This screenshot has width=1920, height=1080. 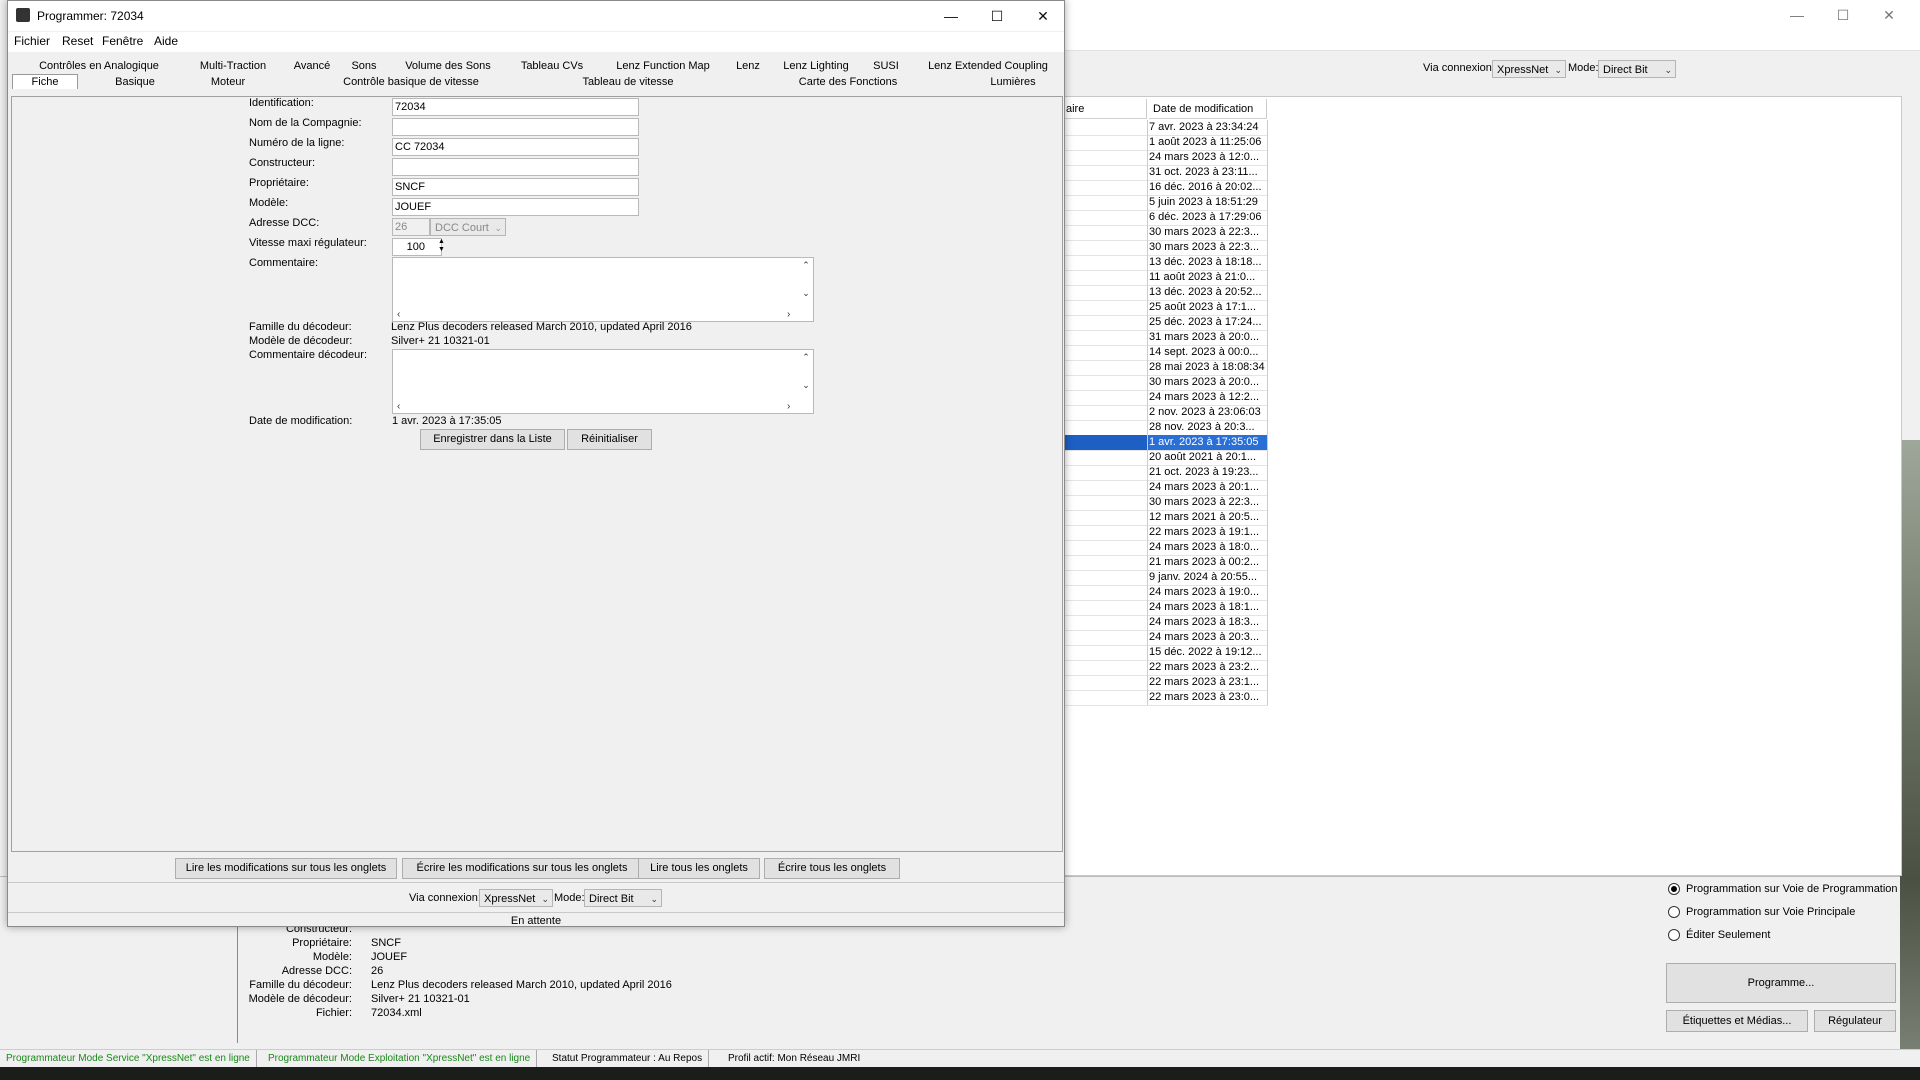 I want to click on tab-sound-levels: Volume des Sons, so click(x=448, y=66).